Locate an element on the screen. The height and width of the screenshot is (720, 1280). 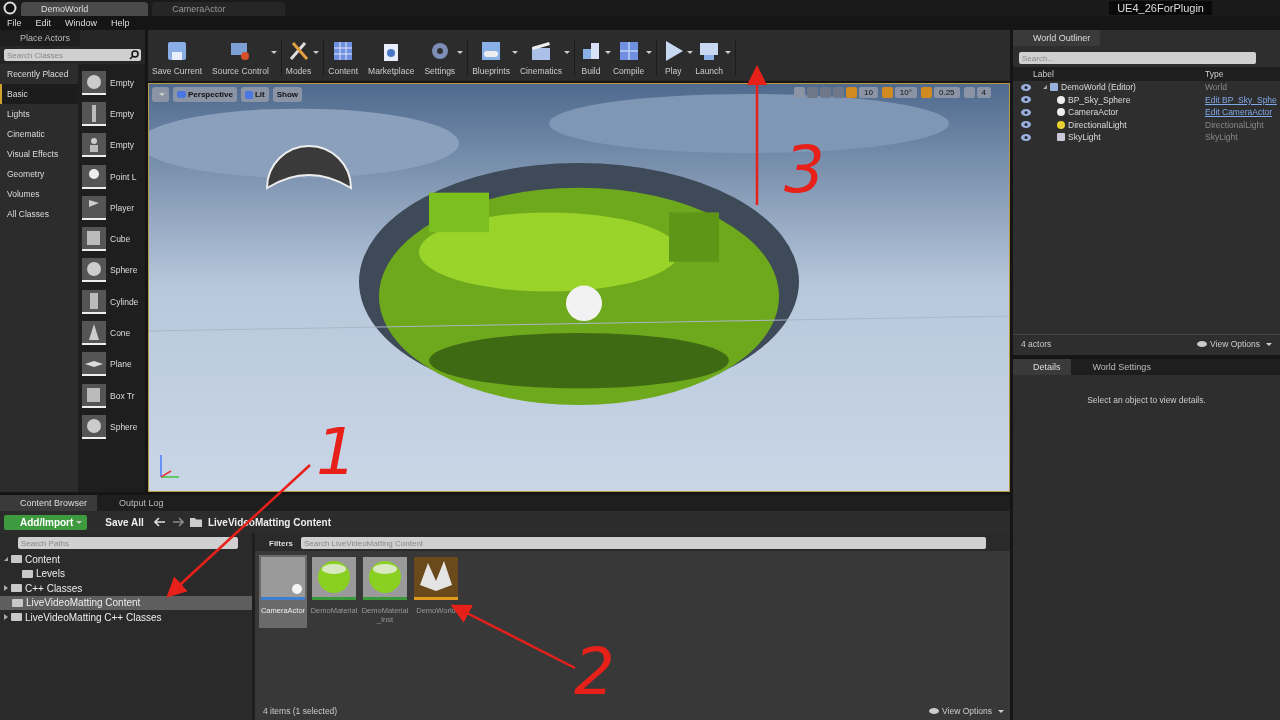
viewport-button: Lit is located at coordinates (254, 94).